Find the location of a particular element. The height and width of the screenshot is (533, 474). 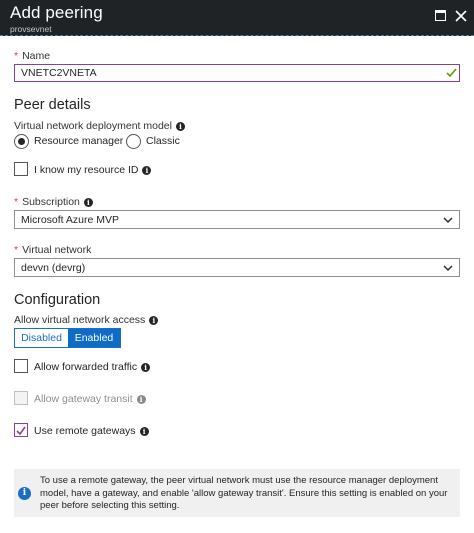

allow-gateway-transit-checkbox is located at coordinates (21, 398).